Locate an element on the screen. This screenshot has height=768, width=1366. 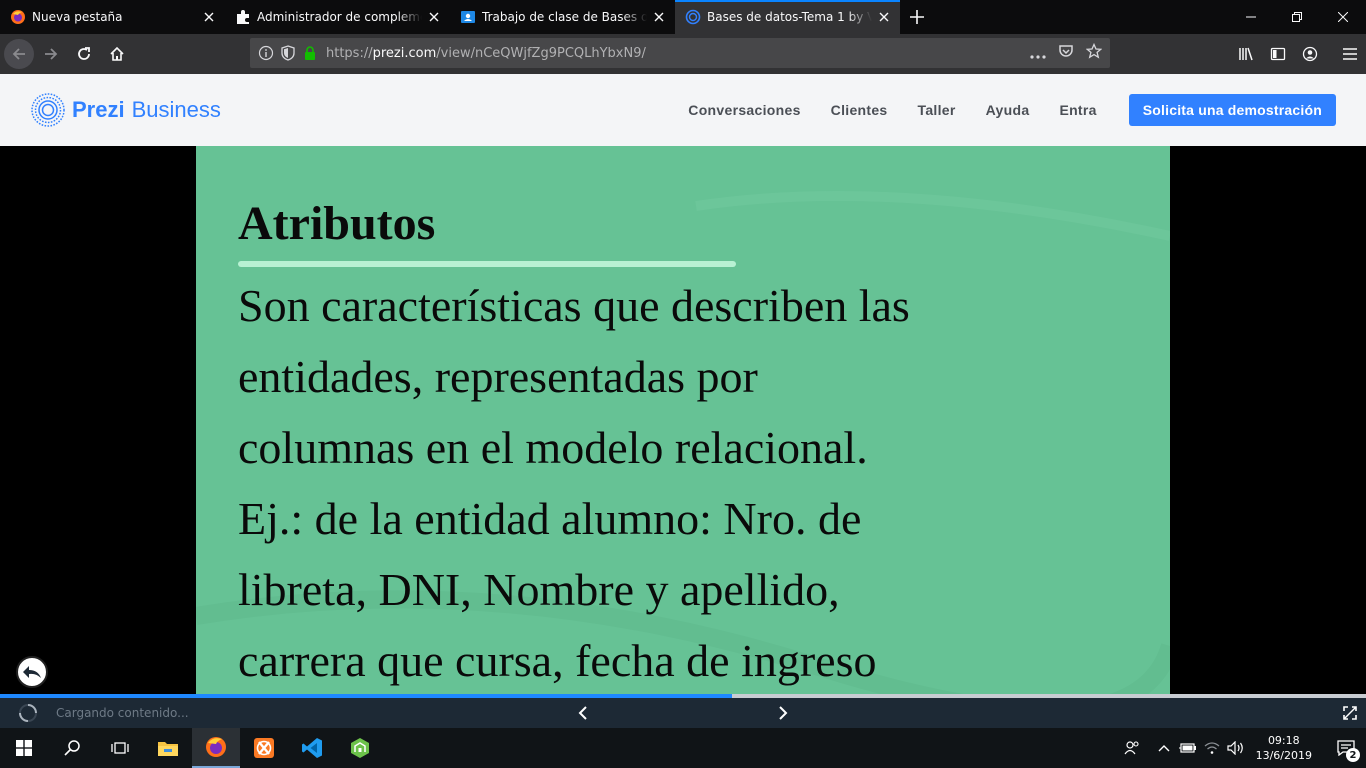
close-window-button is located at coordinates (1343, 17).